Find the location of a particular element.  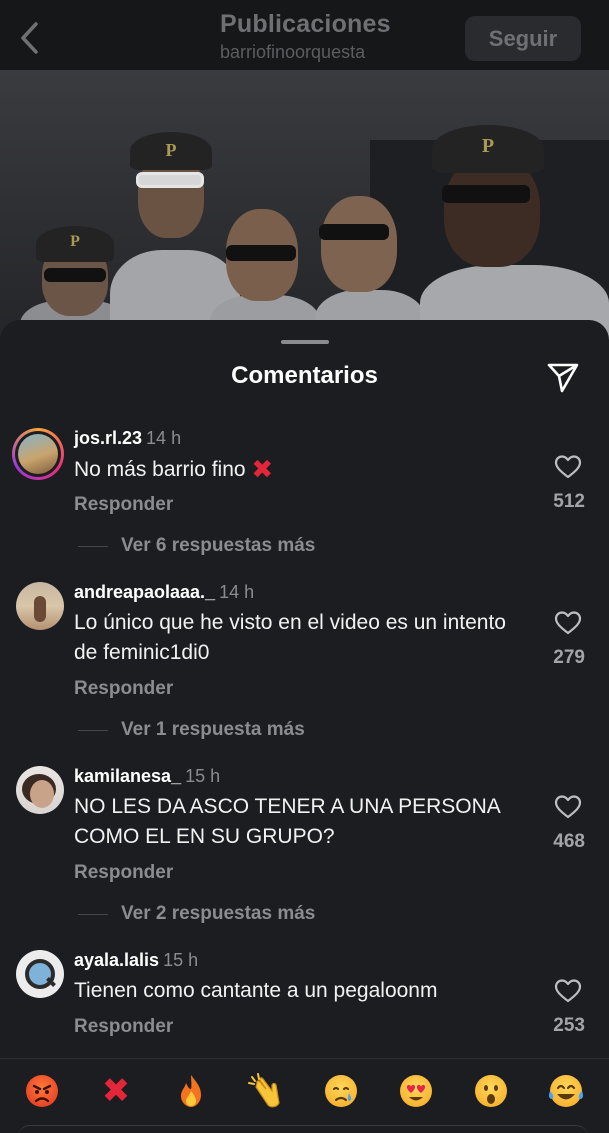

view-replies-button: Ver 1 respuesta más is located at coordinates (191, 730).